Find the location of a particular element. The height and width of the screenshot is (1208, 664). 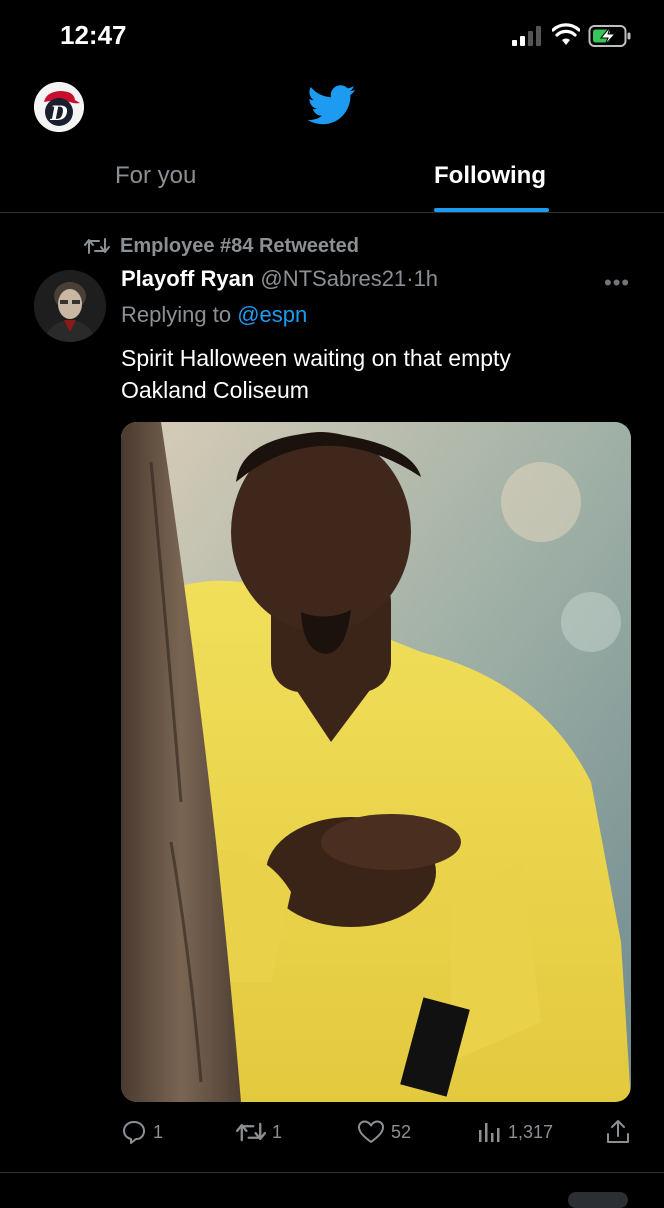

retweet-context: Employee #84 Retweeted is located at coordinates (221, 246).